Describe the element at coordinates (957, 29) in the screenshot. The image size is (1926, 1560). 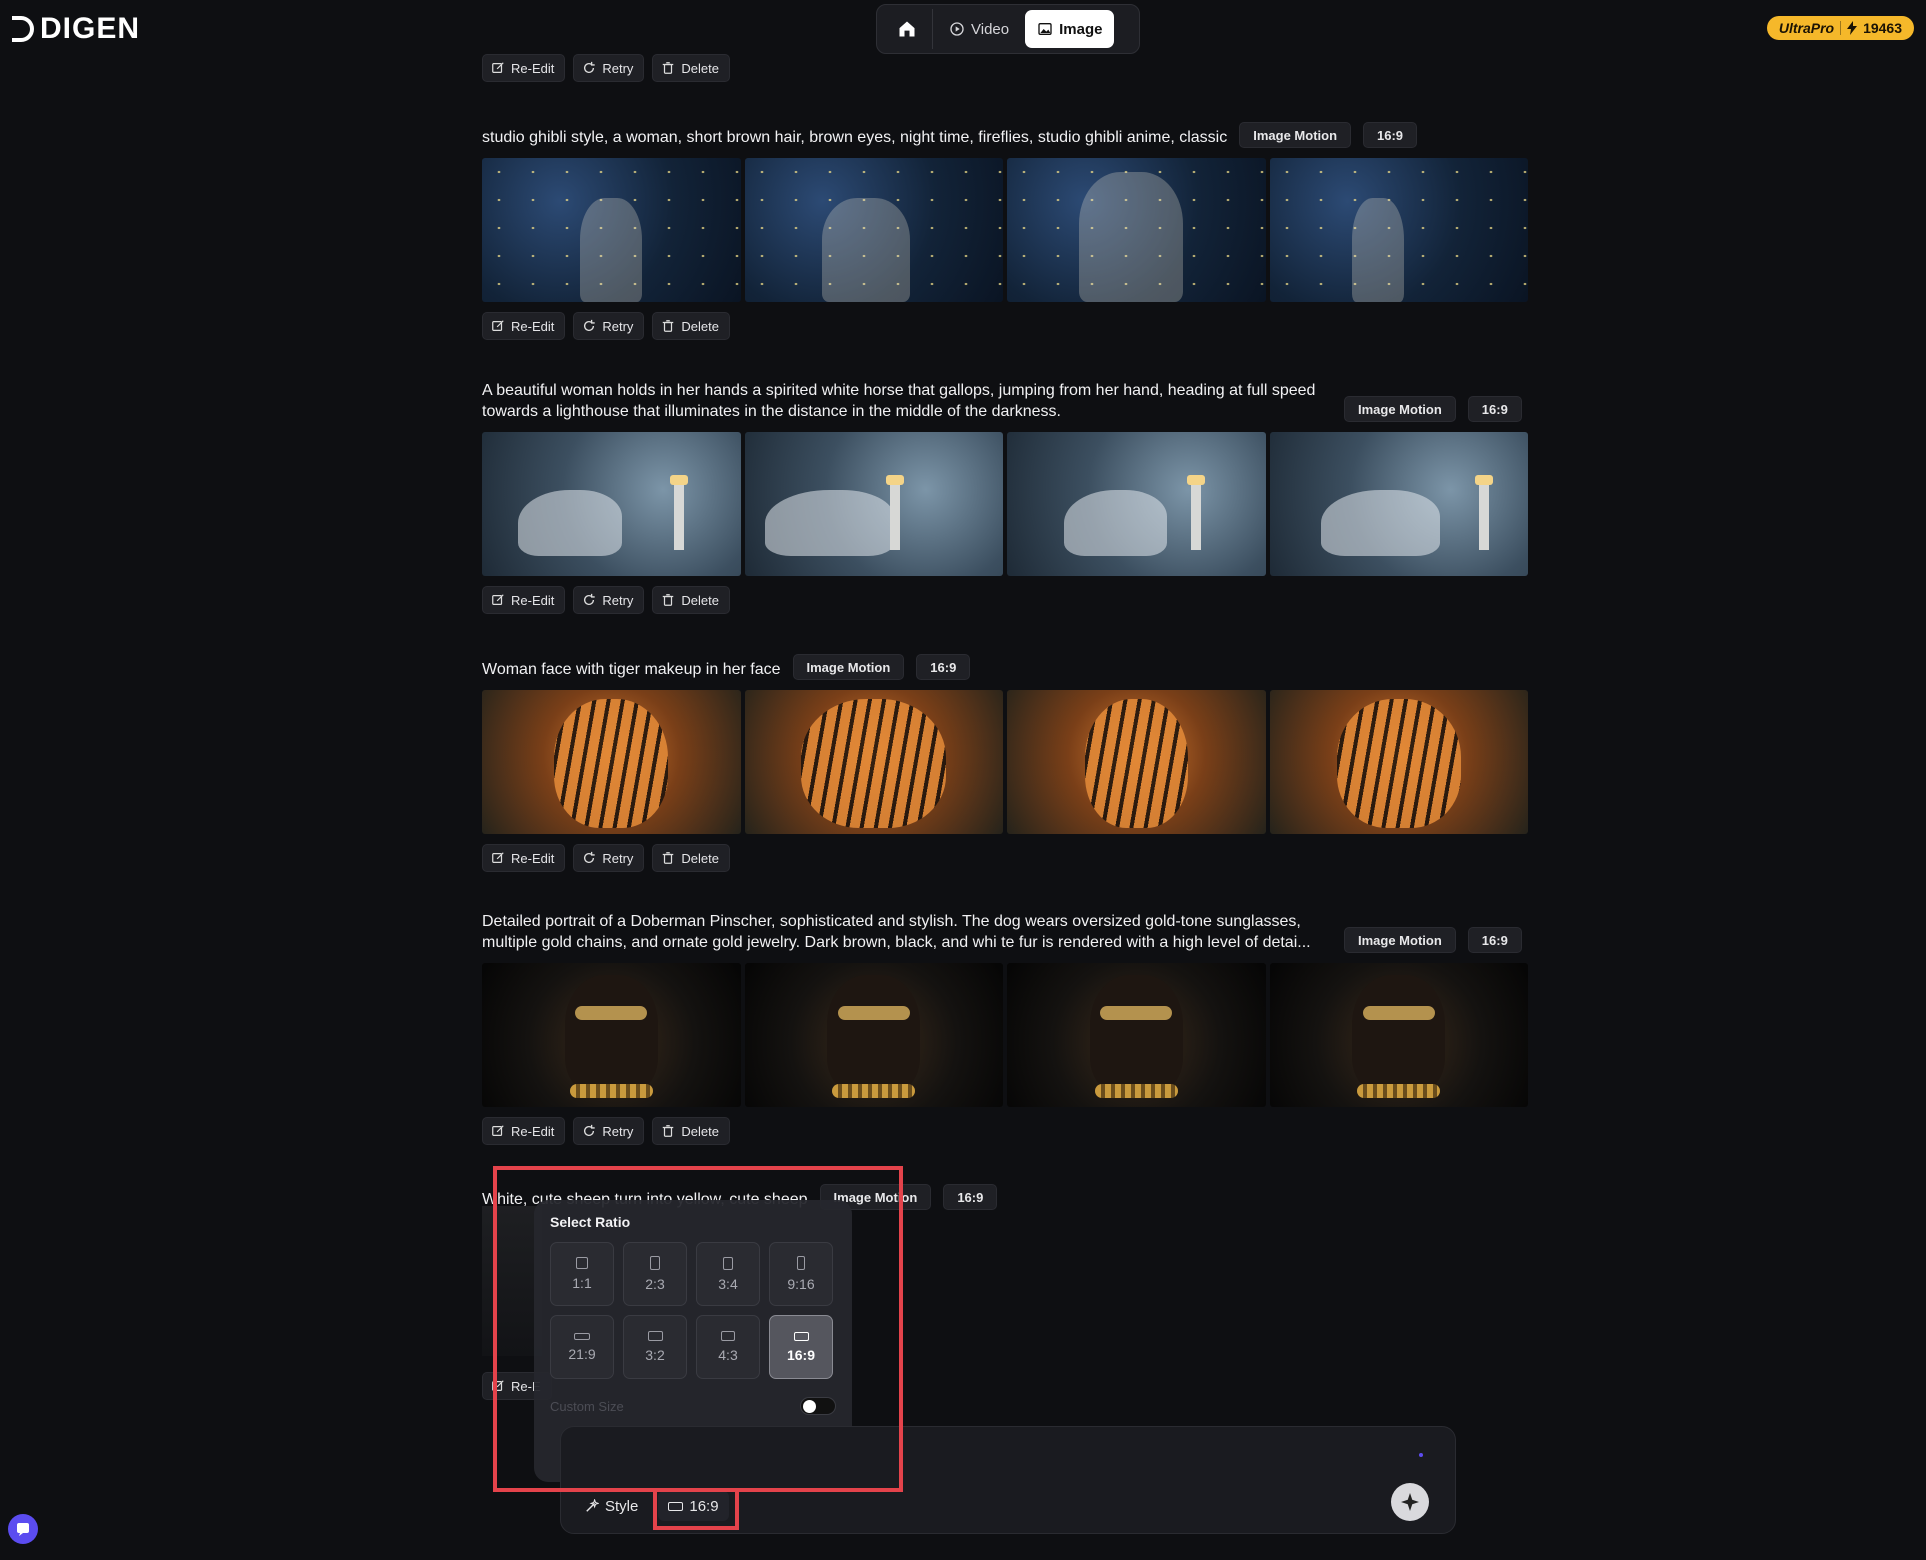
I see `video-icon` at that location.